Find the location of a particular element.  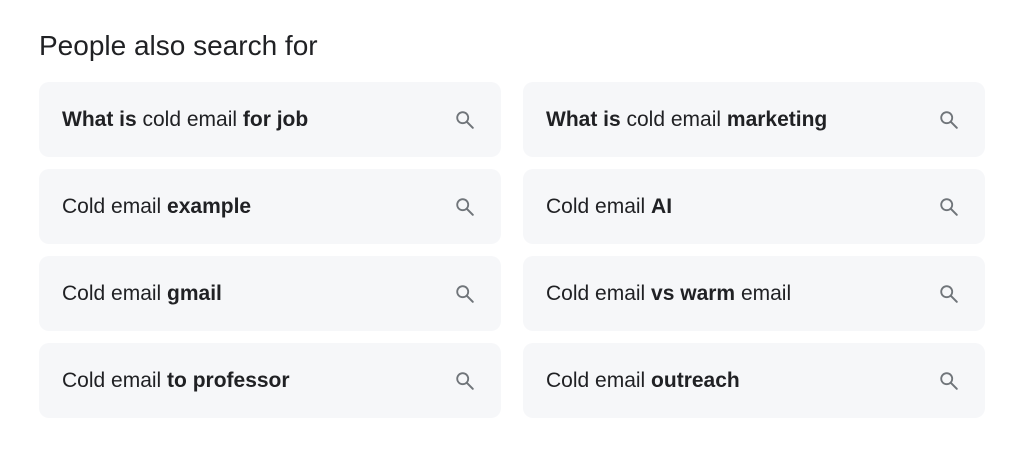

related-search-label: What is cold email marketing is located at coordinates (686, 120).